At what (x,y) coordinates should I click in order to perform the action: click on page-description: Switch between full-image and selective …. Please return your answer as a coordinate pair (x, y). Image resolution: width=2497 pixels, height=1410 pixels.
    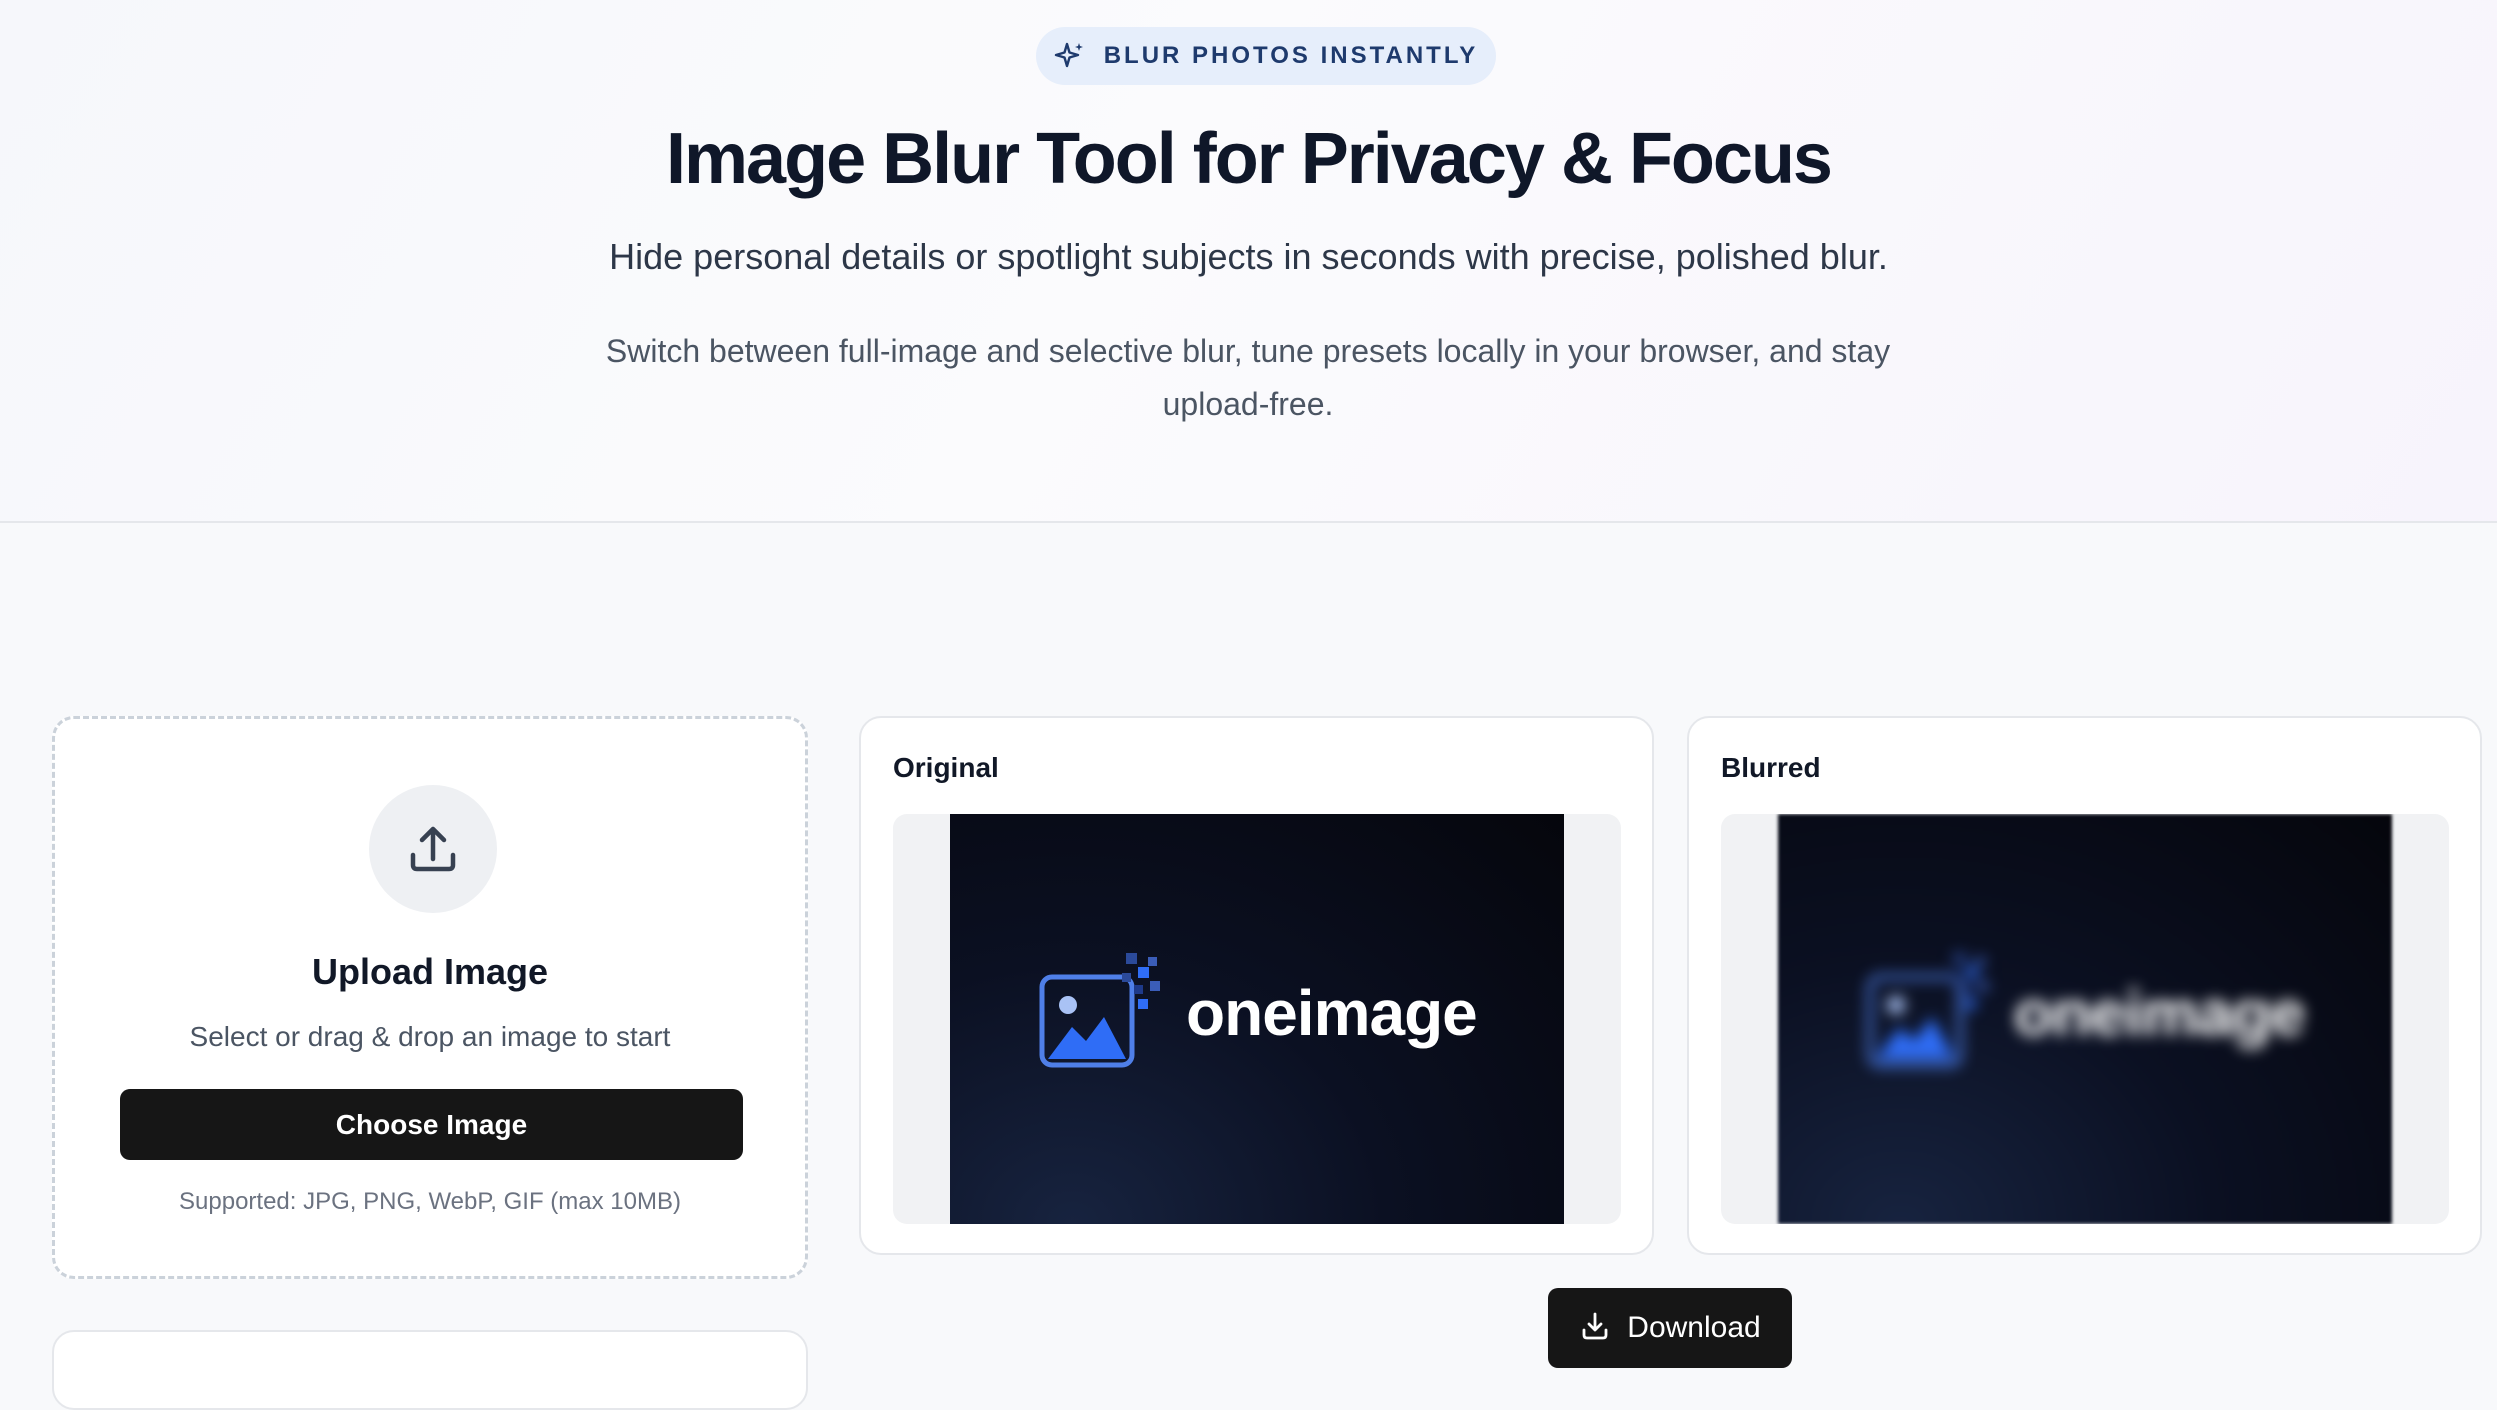
    Looking at the image, I should click on (1248, 377).